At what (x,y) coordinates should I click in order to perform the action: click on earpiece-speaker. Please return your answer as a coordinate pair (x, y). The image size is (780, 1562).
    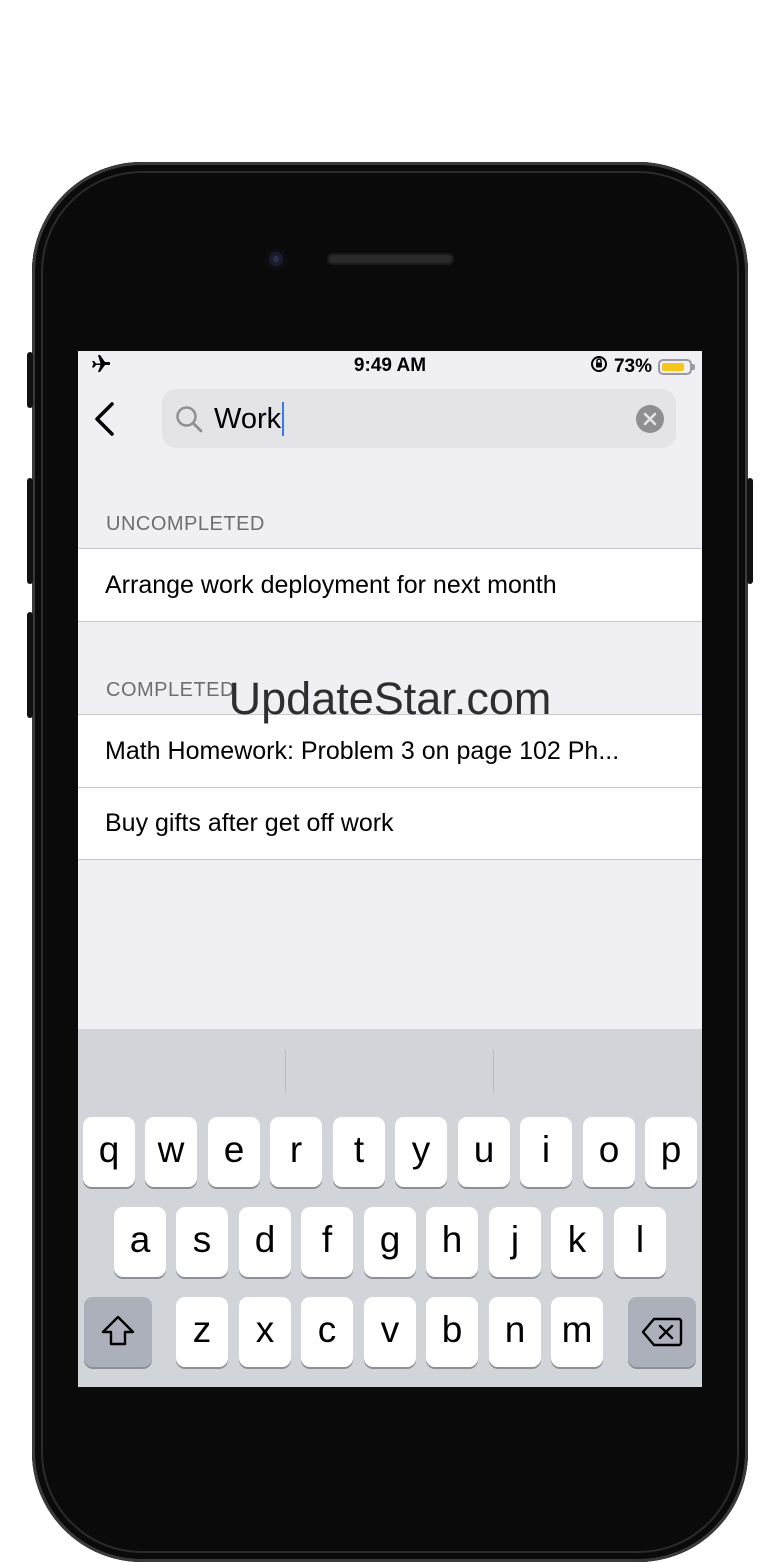
    Looking at the image, I should click on (390, 259).